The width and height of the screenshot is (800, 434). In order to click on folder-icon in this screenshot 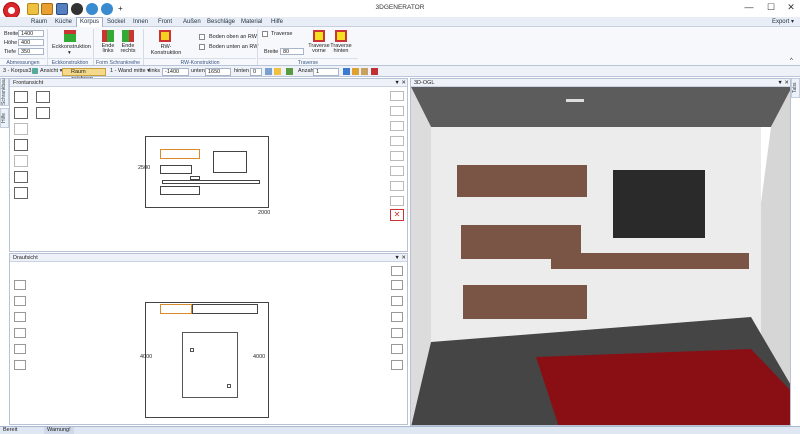, I will do `click(277, 71)`.